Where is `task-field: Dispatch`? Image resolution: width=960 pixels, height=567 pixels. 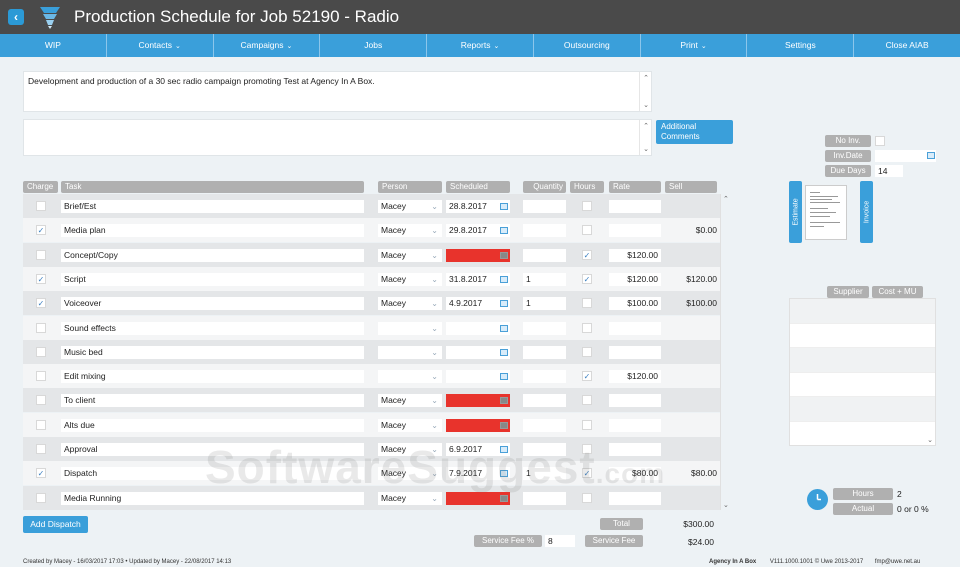 task-field: Dispatch is located at coordinates (212, 474).